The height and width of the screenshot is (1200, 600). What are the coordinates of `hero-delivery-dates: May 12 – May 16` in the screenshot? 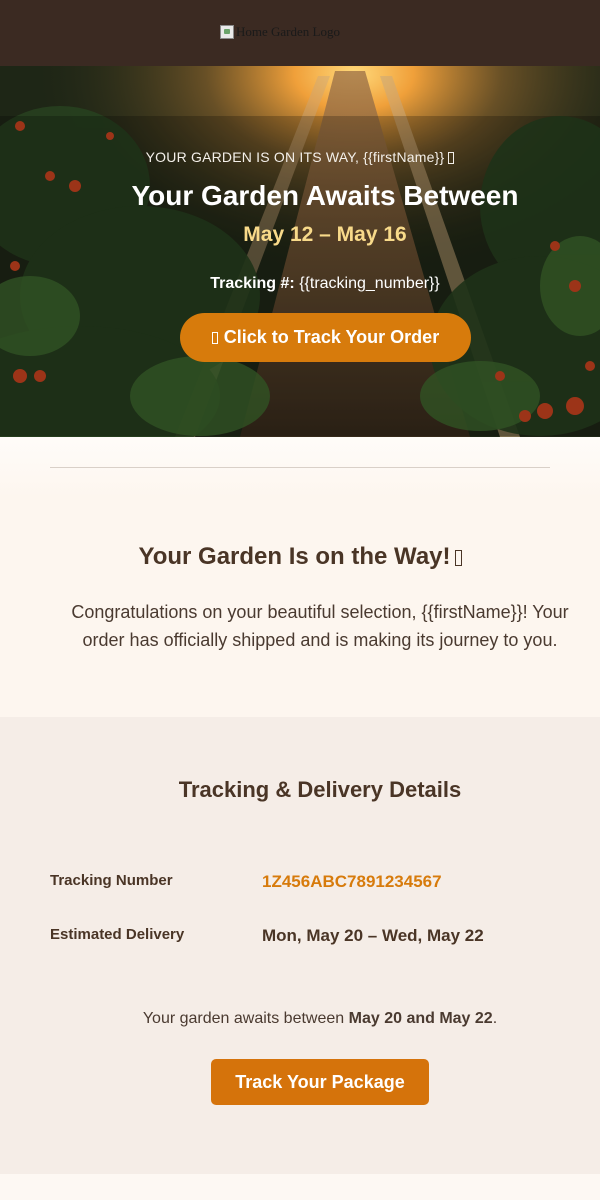 It's located at (325, 234).